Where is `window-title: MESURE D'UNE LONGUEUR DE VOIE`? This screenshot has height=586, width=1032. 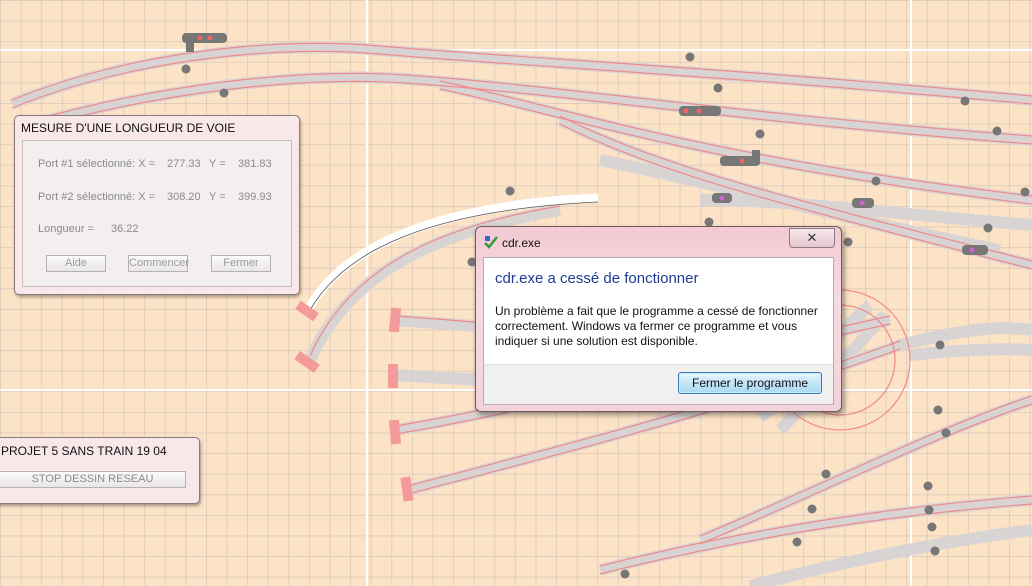 window-title: MESURE D'UNE LONGUEUR DE VOIE is located at coordinates (128, 128).